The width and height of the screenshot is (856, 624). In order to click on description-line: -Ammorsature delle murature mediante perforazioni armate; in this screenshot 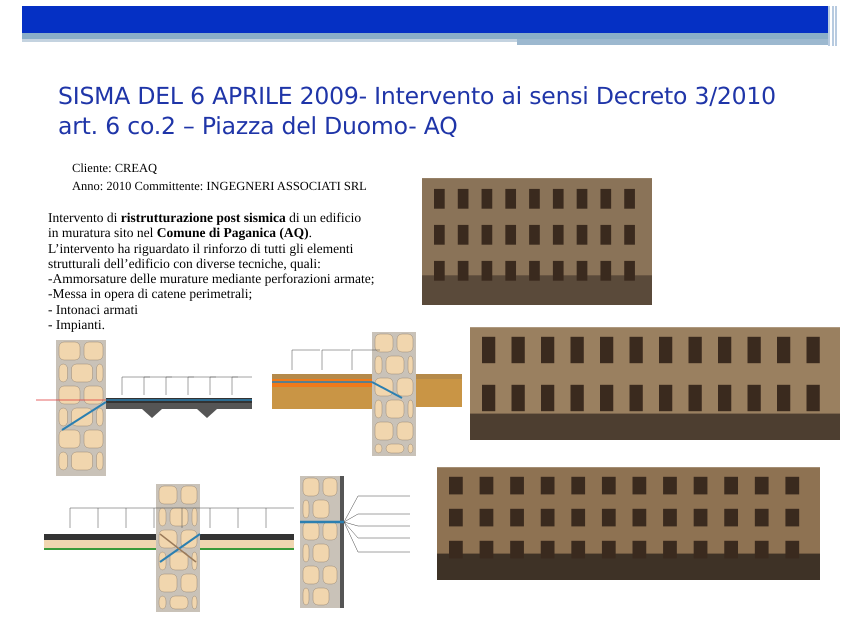, I will do `click(211, 278)`.